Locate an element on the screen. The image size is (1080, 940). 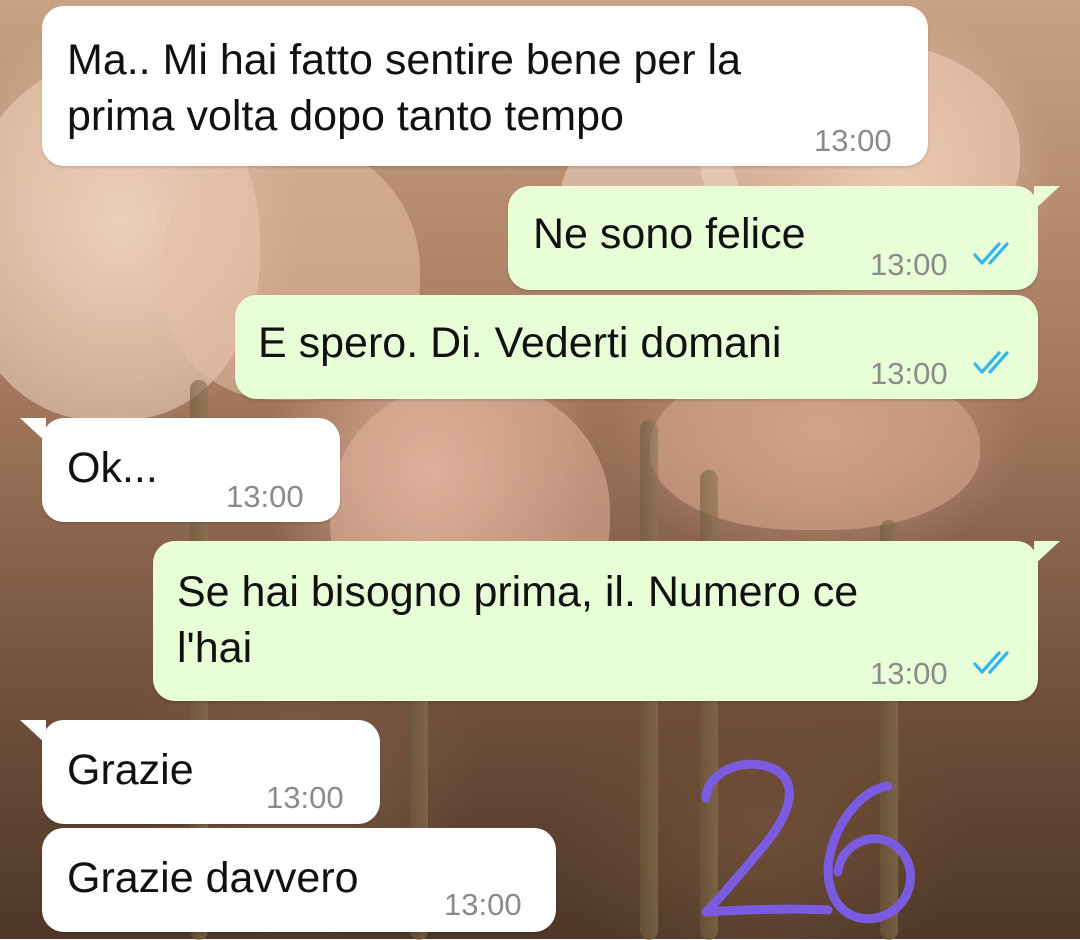
message-bubble-incoming: Grazie davvero 13:00 is located at coordinates (299, 880).